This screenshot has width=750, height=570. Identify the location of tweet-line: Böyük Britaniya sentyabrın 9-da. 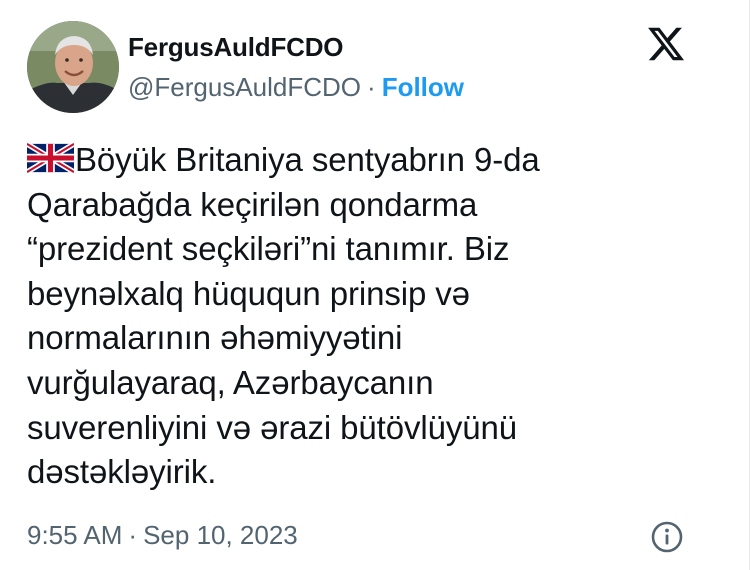
(377, 160).